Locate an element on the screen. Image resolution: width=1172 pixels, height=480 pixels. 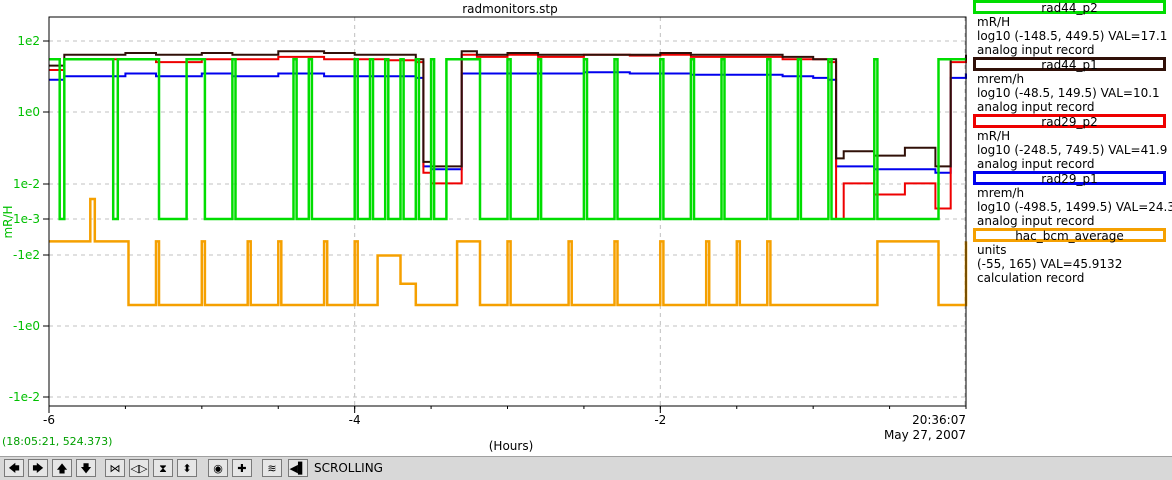
legend-name: rad44_p1 is located at coordinates (1069, 65).